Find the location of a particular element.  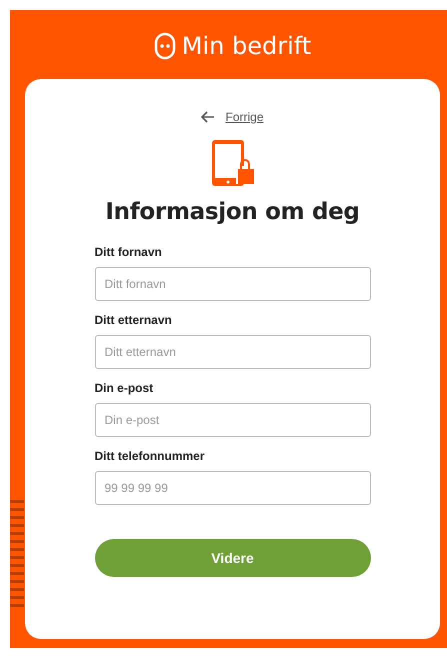

field-label: Ditt fornavn is located at coordinates (128, 252).